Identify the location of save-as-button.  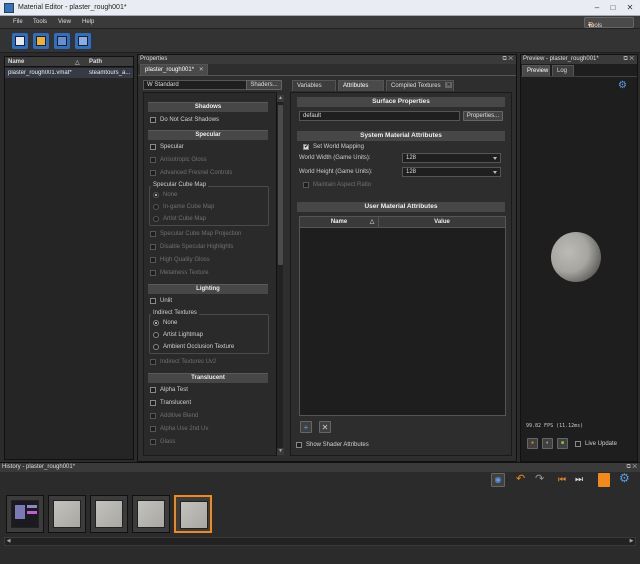
(83, 41).